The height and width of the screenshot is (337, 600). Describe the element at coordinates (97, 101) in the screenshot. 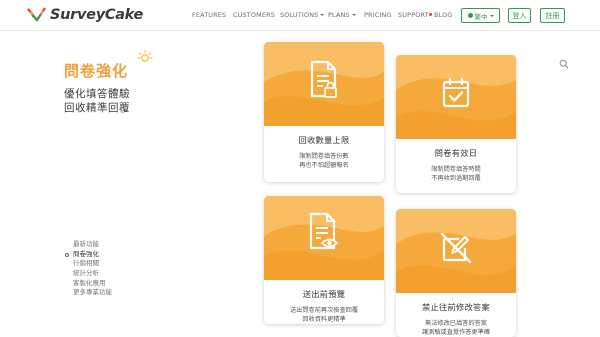

I see `section-subtitle: 優化填答體驗 回收精準回覆` at that location.